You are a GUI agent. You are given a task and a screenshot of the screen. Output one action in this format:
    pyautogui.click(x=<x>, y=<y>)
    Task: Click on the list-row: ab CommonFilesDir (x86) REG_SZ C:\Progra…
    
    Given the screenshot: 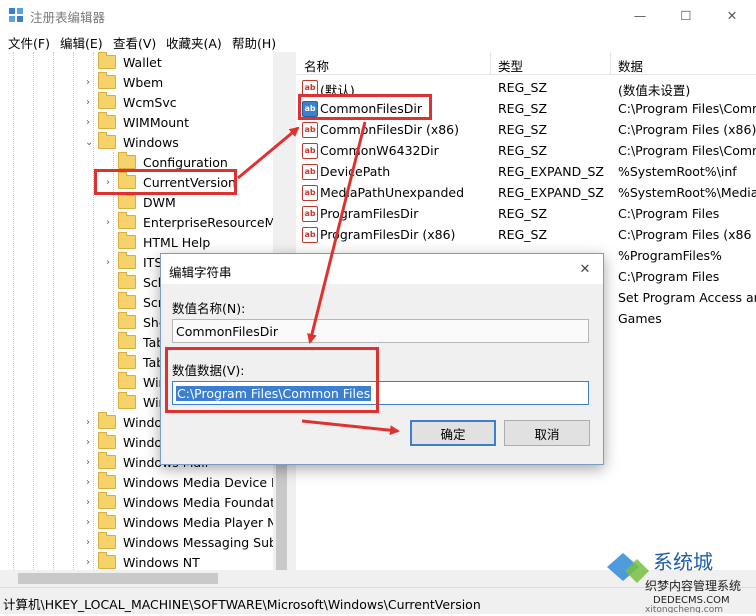 What is the action you would take?
    pyautogui.click(x=526, y=129)
    